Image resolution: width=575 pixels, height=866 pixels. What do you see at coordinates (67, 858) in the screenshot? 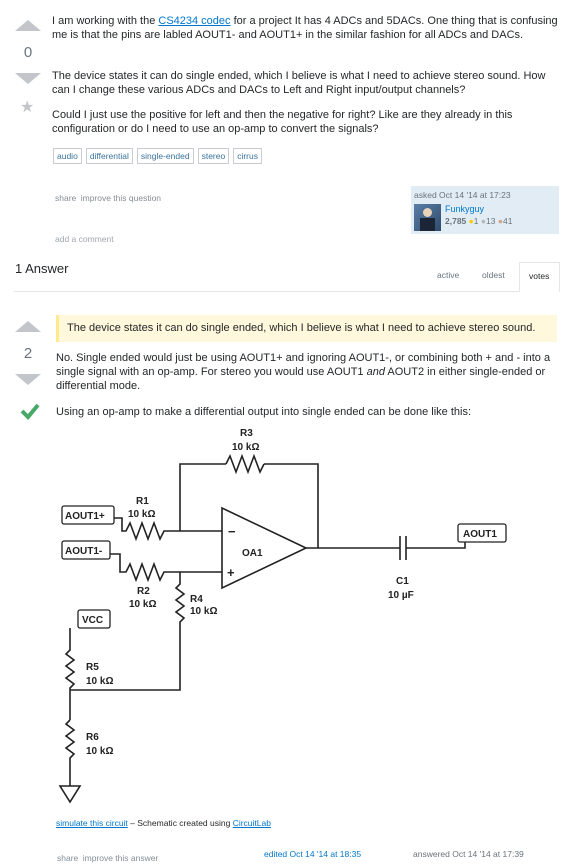
I see `share-answer-link: share` at bounding box center [67, 858].